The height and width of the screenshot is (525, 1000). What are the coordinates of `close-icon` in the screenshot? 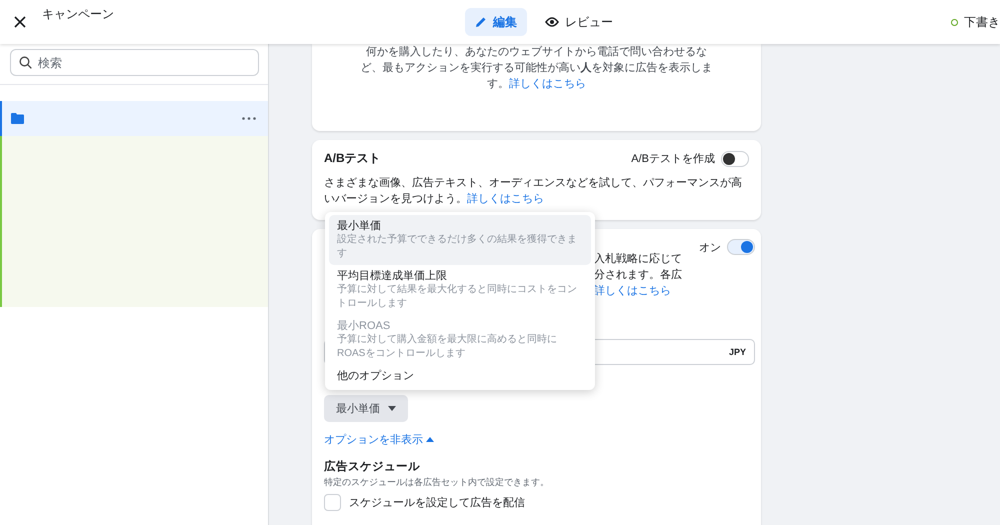 It's located at (20, 22).